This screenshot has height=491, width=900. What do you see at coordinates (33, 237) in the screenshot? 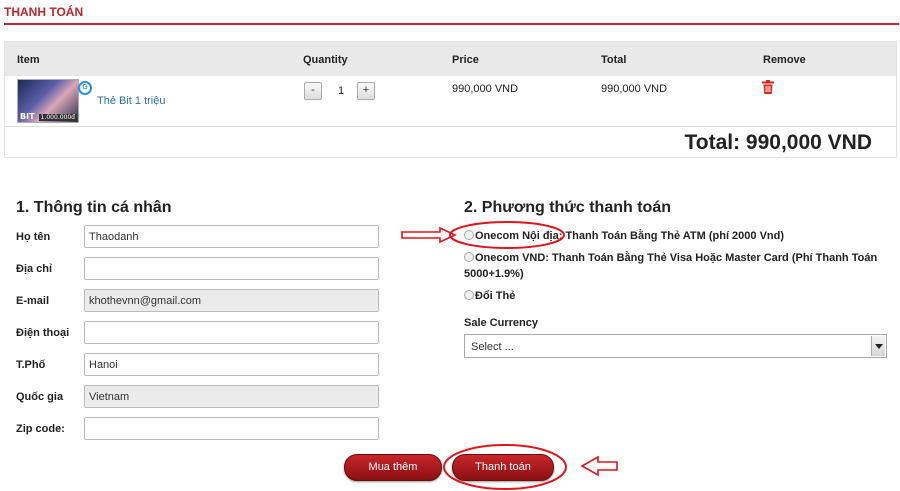
I see `name-label: Họ tên` at bounding box center [33, 237].